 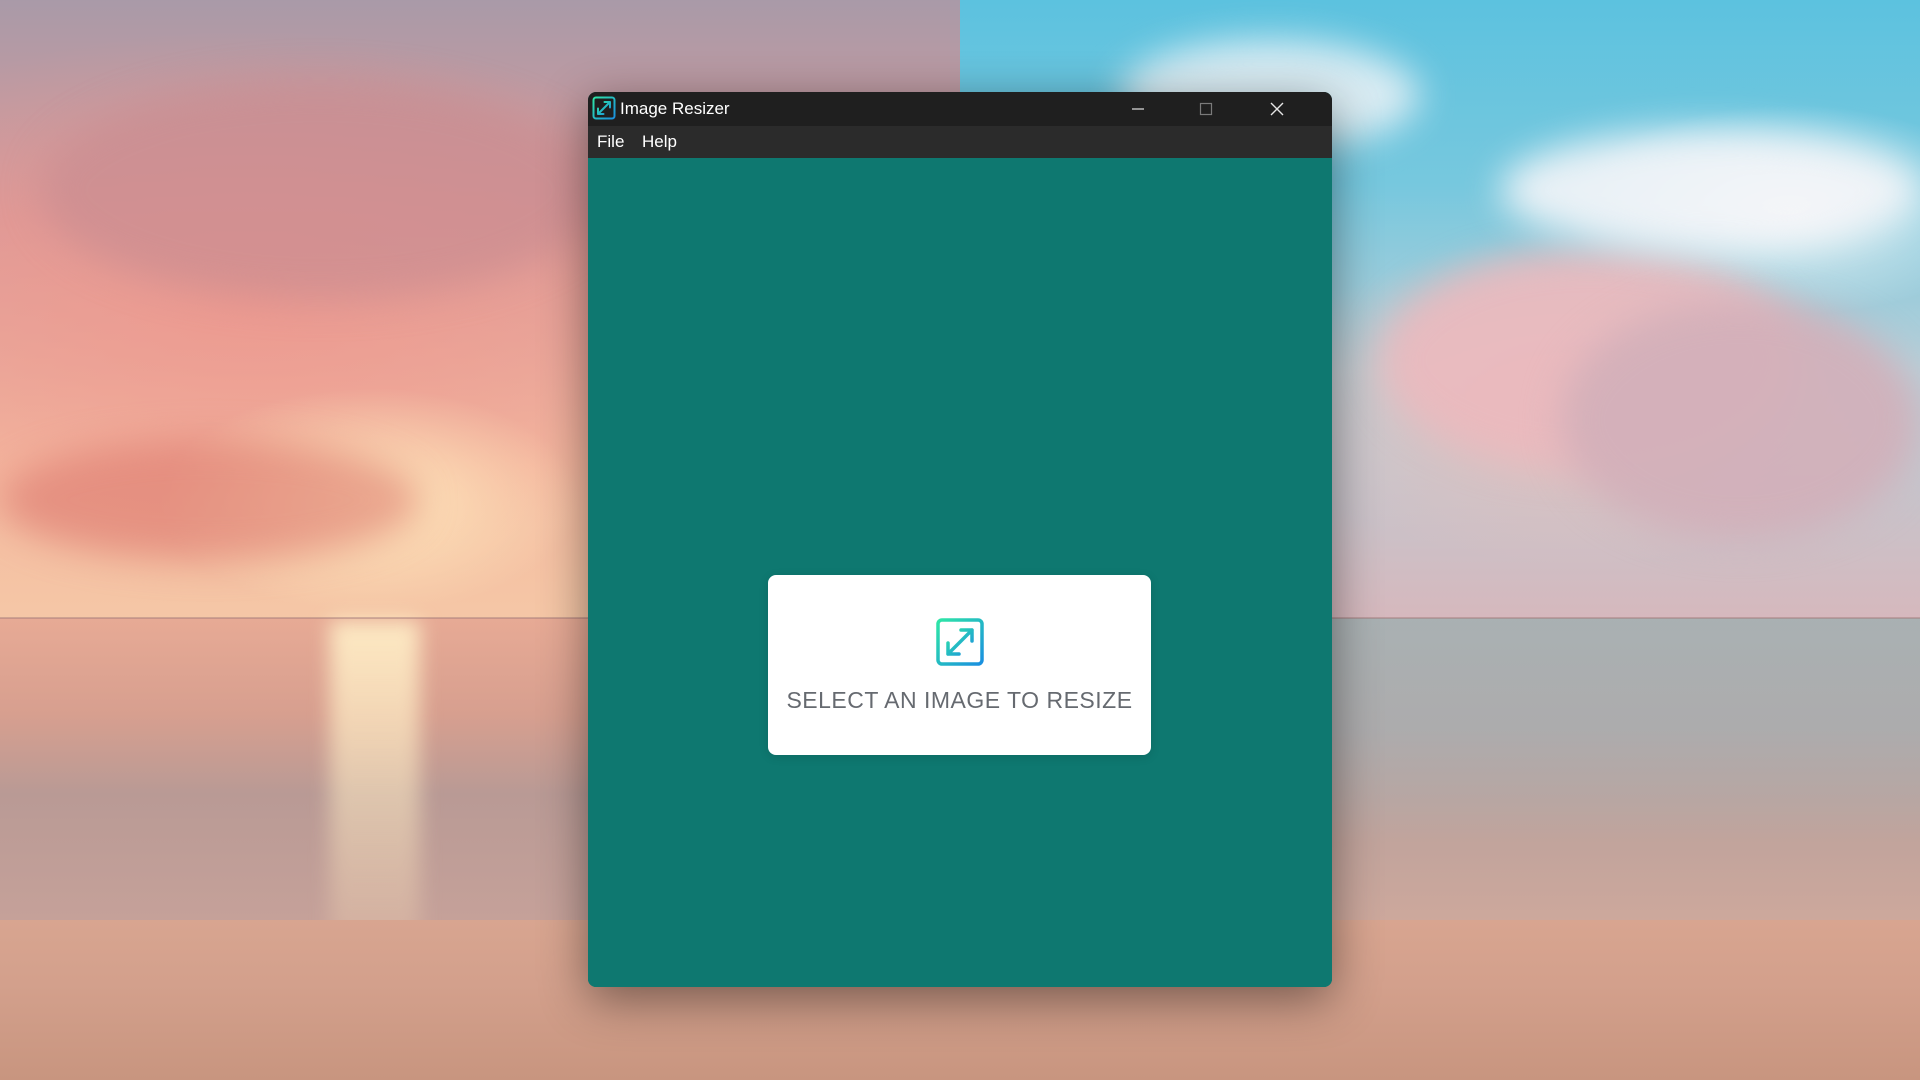 What do you see at coordinates (959, 700) in the screenshot?
I see `select-image-label: SELECT AN IMAGE TO RESIZE` at bounding box center [959, 700].